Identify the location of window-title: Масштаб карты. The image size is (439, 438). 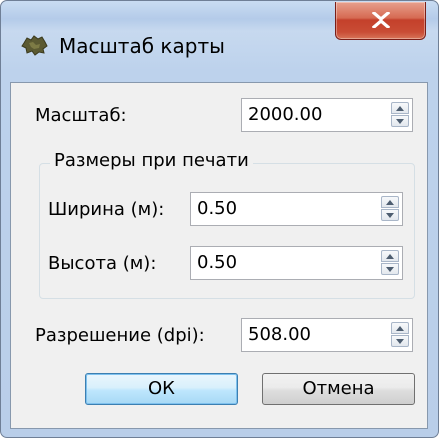
(142, 46).